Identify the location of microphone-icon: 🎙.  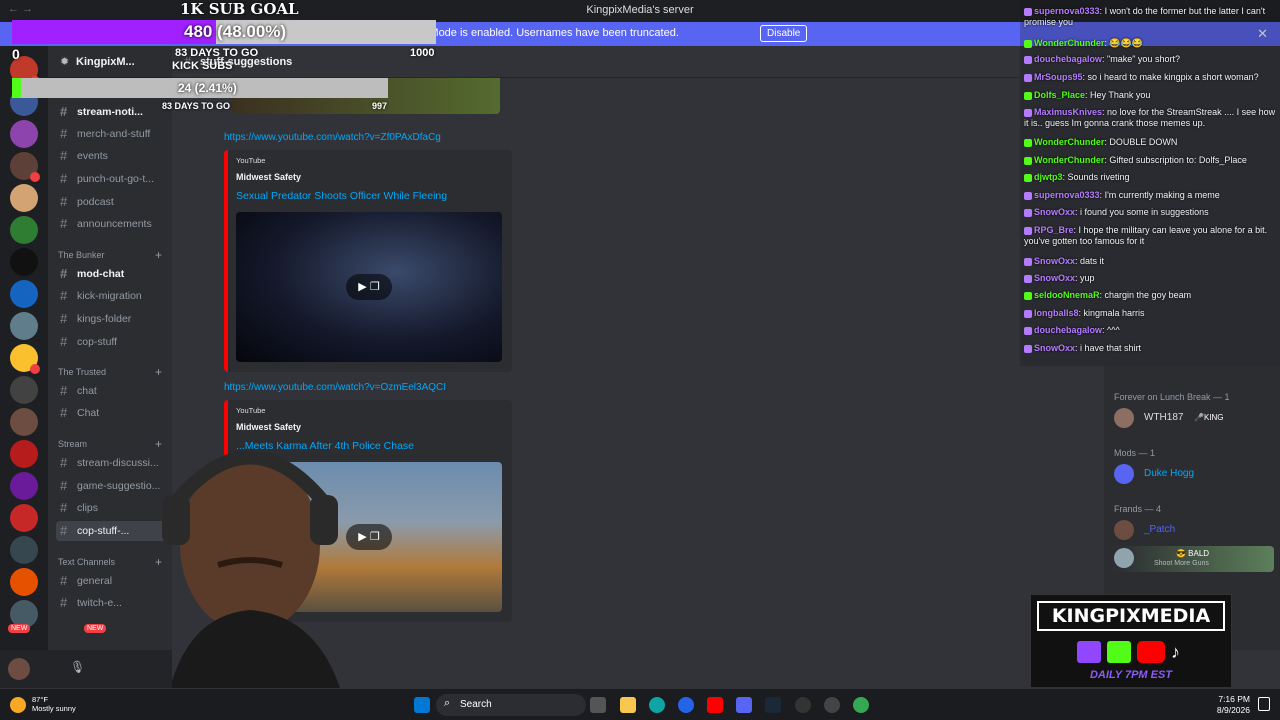
(77, 667).